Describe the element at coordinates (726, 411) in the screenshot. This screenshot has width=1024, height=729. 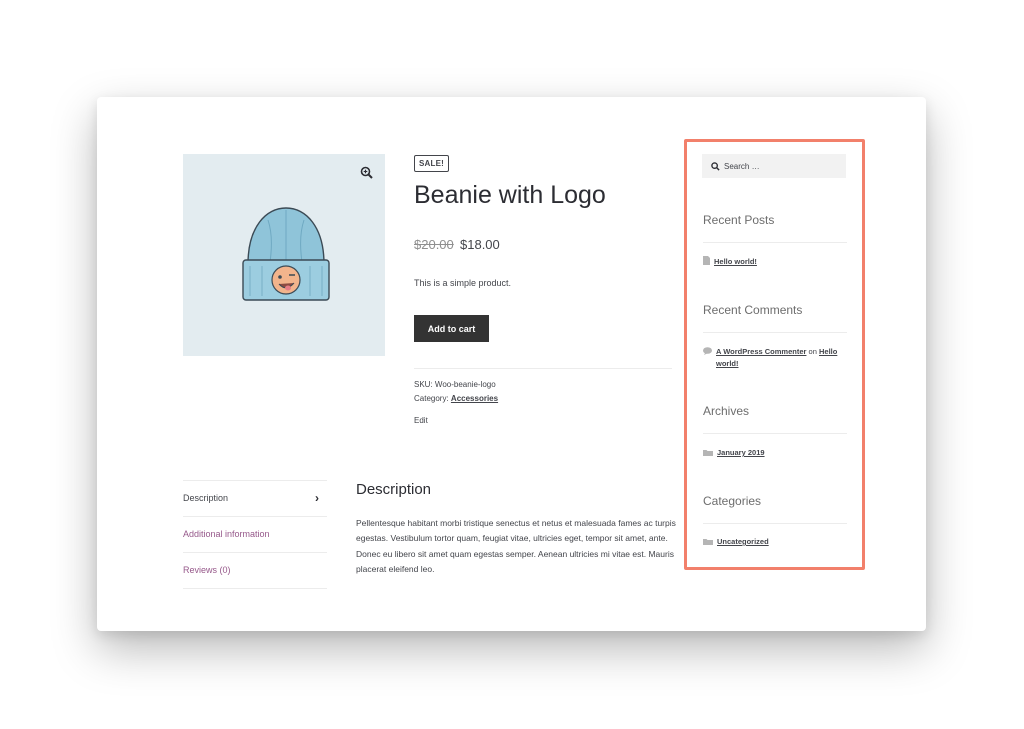
I see `archives-title: Archives` at that location.